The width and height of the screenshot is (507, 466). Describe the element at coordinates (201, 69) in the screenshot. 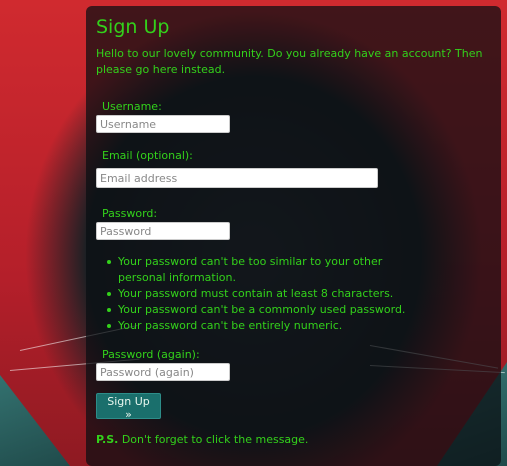

I see `intro-tail: instead.` at that location.